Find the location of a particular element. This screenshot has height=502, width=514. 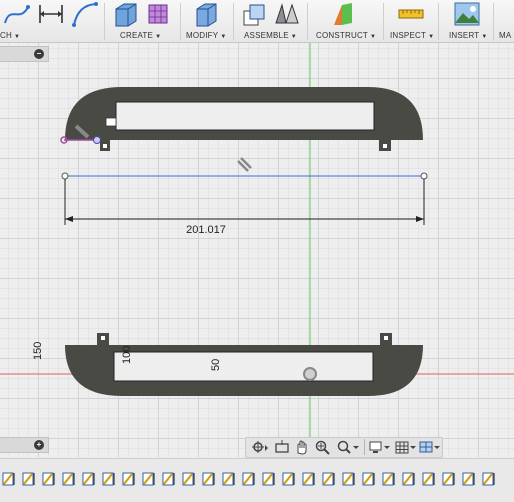

press-pull-icon is located at coordinates (207, 15).